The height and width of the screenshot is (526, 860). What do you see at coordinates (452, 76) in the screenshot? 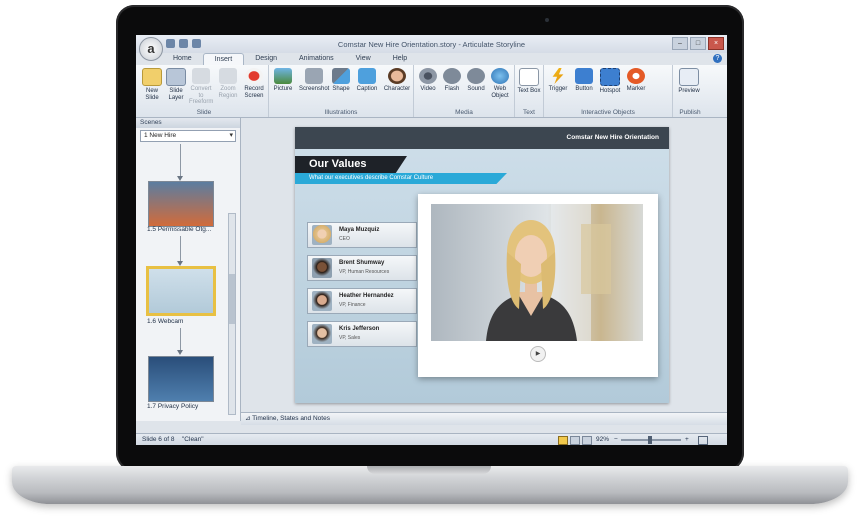
I see `flash-icon` at bounding box center [452, 76].